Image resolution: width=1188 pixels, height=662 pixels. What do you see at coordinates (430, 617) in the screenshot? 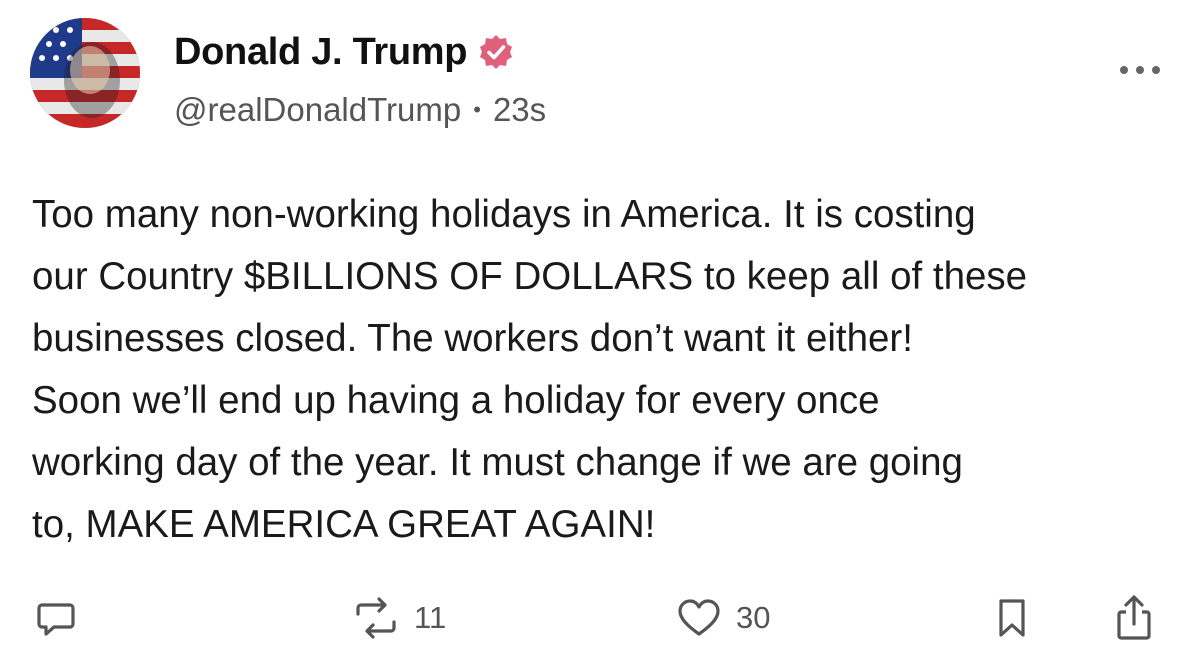
I see `repost-count: 11` at bounding box center [430, 617].